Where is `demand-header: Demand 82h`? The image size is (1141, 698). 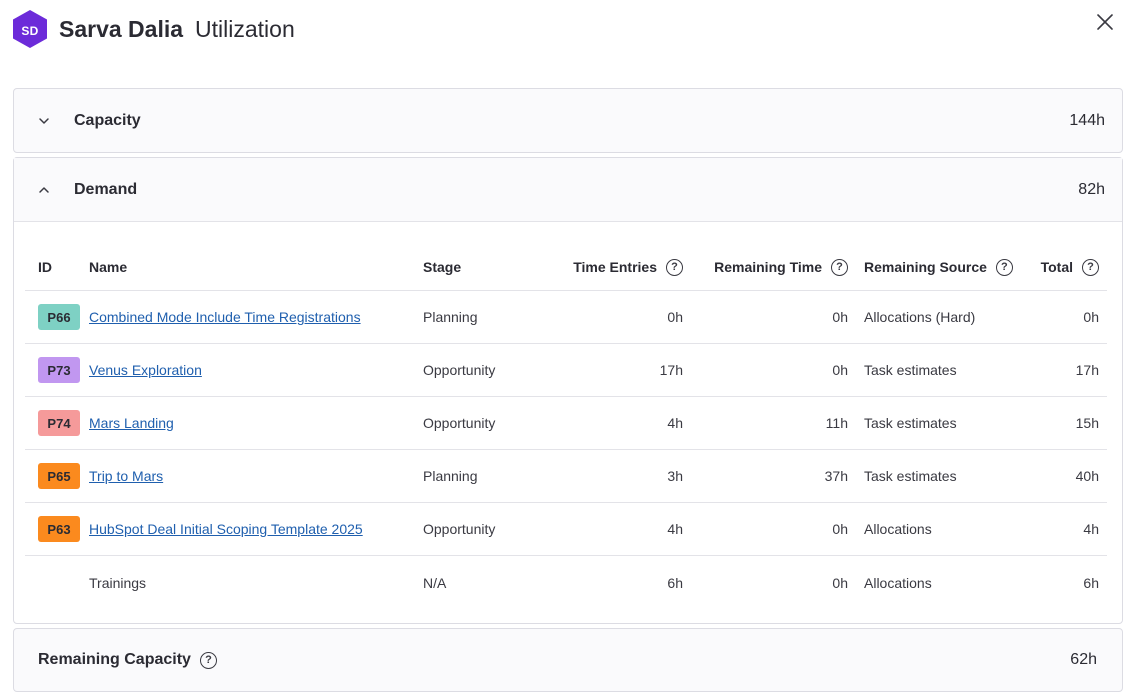
demand-header: Demand 82h is located at coordinates (568, 190).